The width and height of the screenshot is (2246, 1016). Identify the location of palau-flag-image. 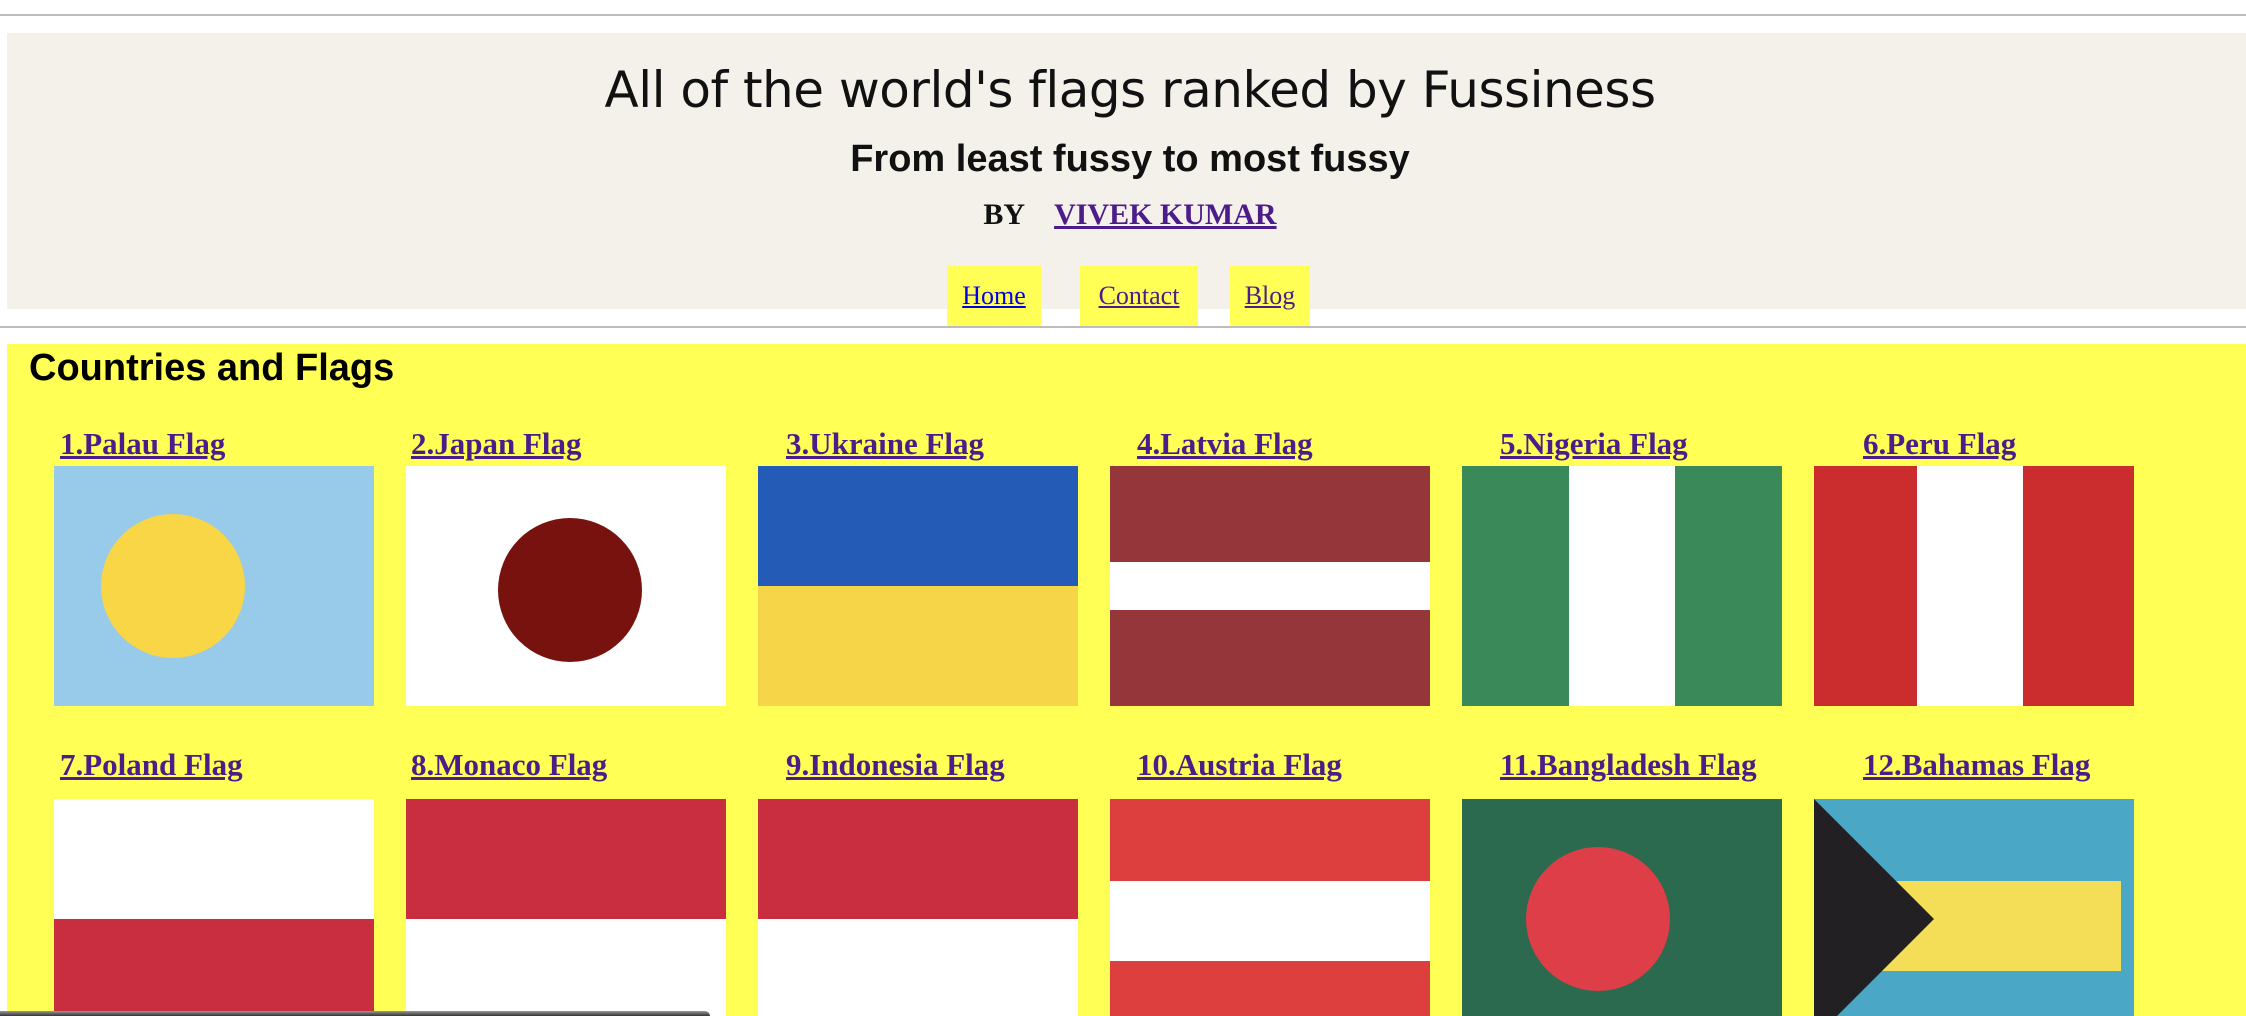
(214, 586).